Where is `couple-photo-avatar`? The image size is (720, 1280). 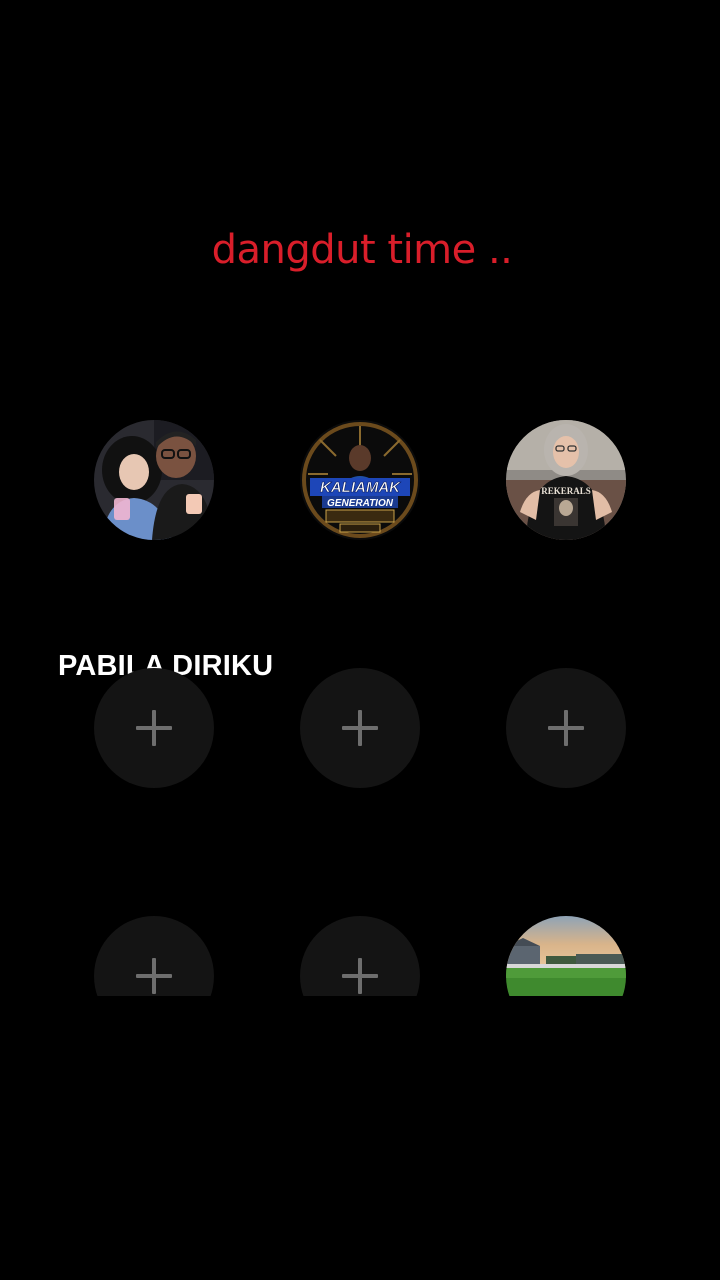 couple-photo-avatar is located at coordinates (154, 480).